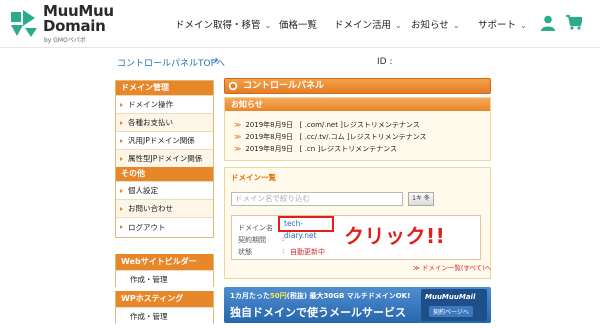 This screenshot has width=600, height=328. I want to click on sidebar-item-personal-settings: 個人設定, so click(164, 190).